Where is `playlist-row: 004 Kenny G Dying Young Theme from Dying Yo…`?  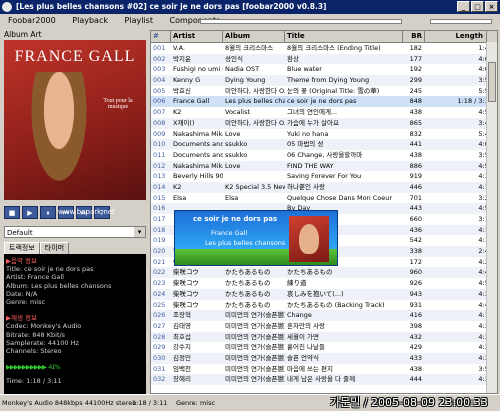
playlist-row: 004 Kenny G Dying Young Theme from Dying Yo… is located at coordinates (324, 80).